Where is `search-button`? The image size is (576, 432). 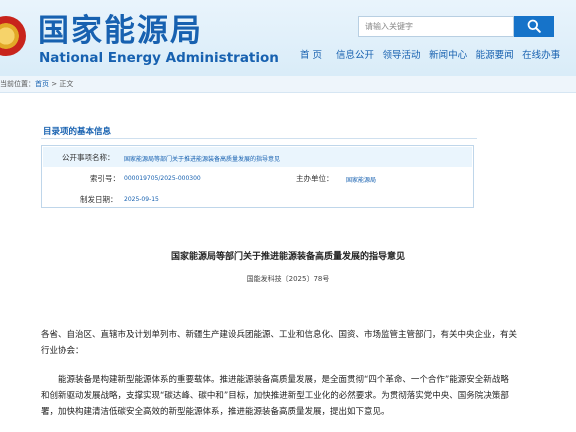
search-button is located at coordinates (534, 26).